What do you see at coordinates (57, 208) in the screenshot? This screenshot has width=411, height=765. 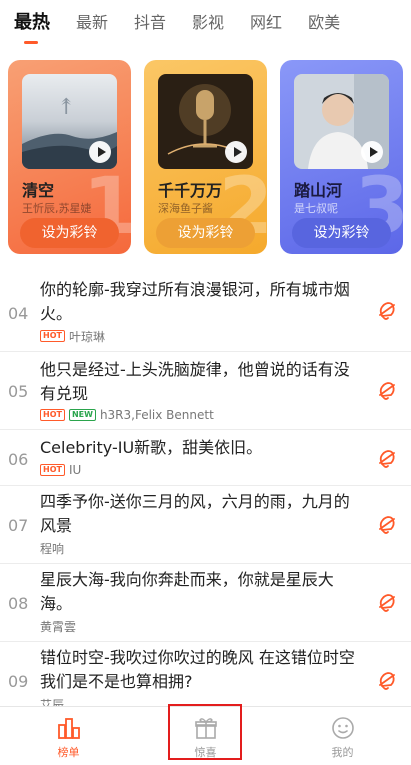 I see `card-artist: 王忻辰,苏星婕` at bounding box center [57, 208].